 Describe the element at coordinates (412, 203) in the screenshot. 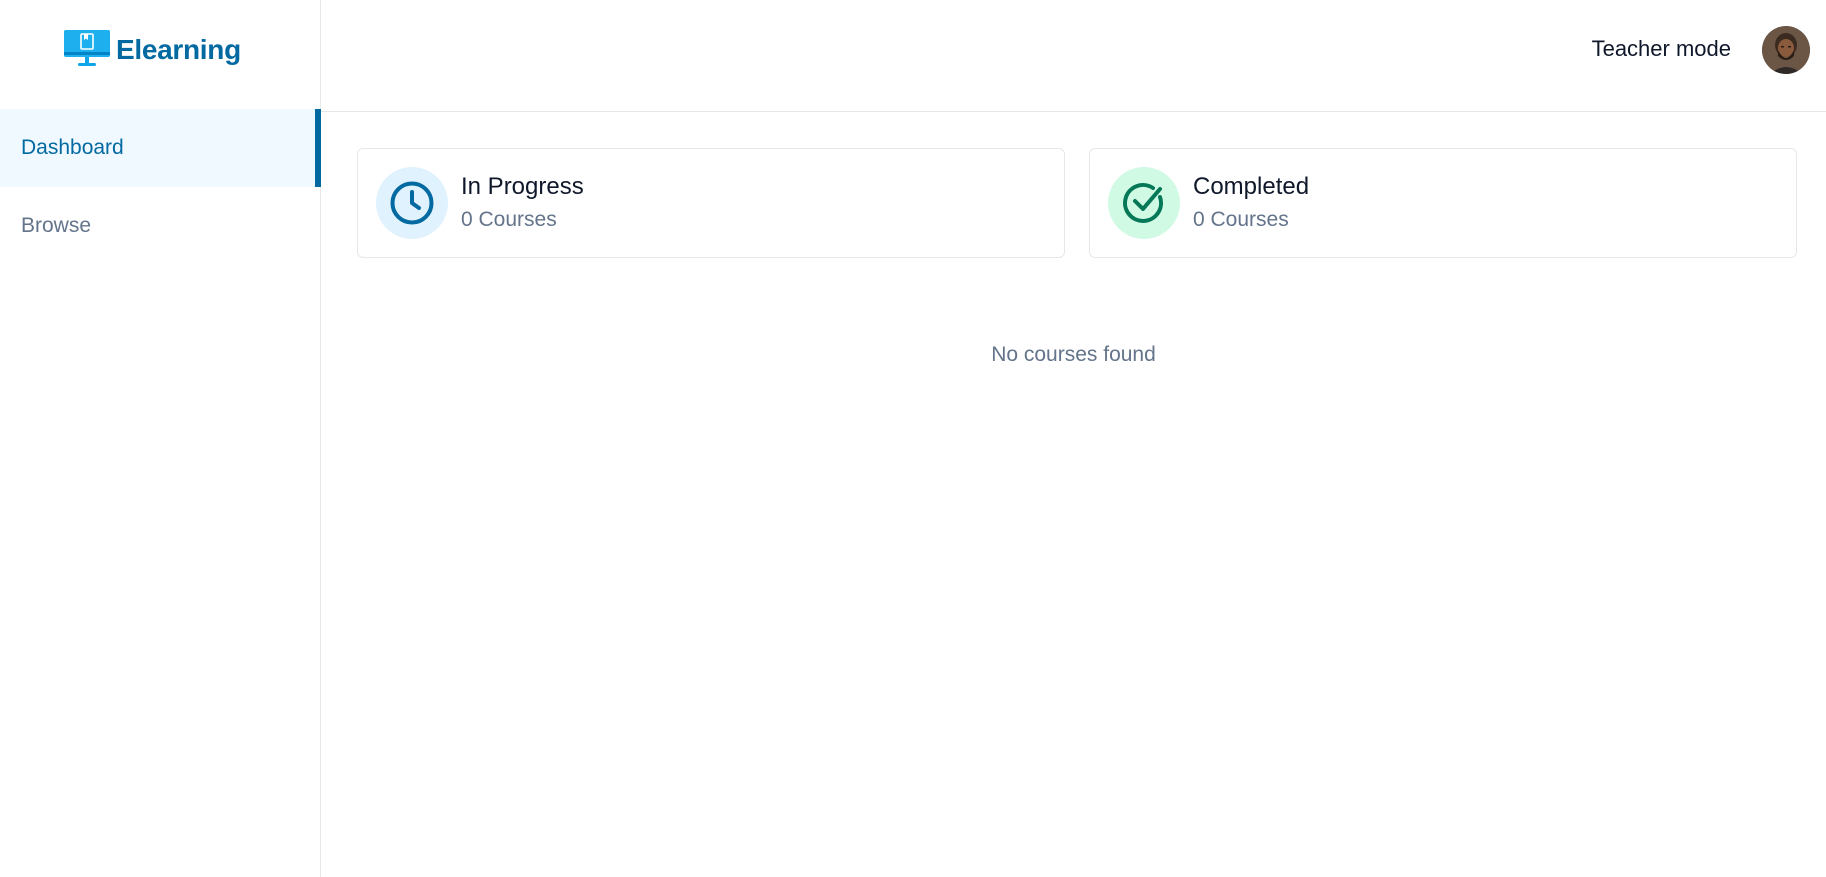

I see `clock-icon` at that location.